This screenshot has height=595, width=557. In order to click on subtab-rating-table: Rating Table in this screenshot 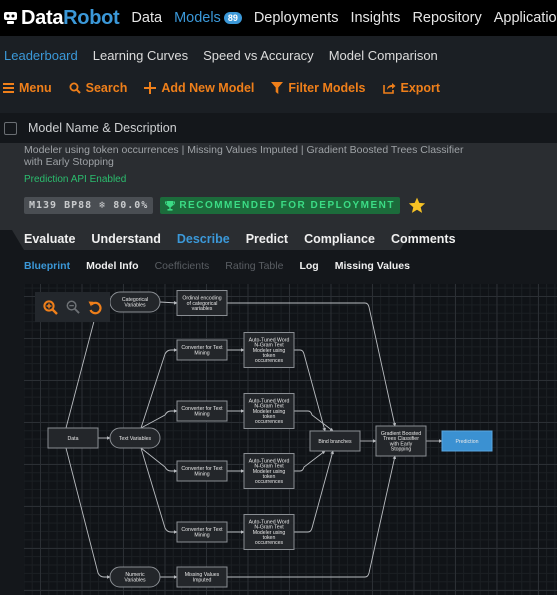, I will do `click(254, 266)`.